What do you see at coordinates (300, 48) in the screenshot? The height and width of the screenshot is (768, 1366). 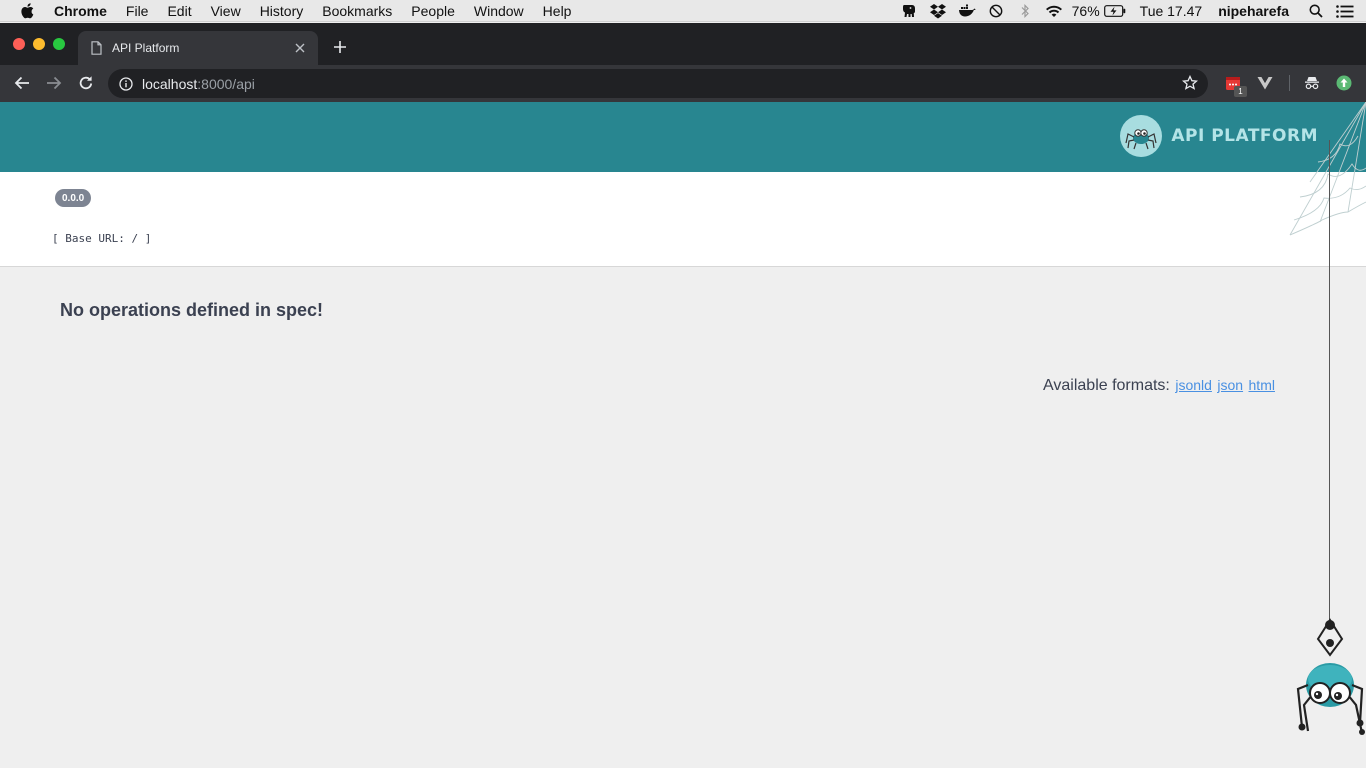 I see `tab-close-icon` at bounding box center [300, 48].